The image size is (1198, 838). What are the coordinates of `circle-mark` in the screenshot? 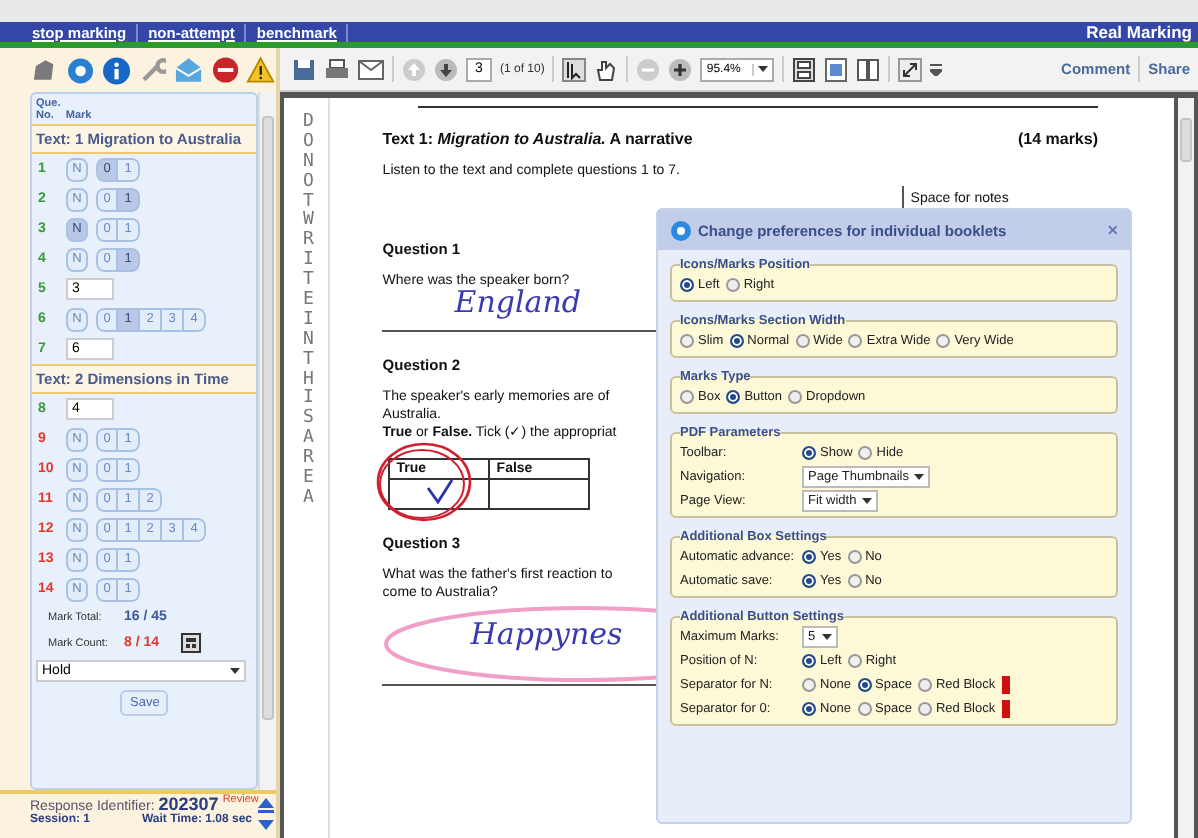 It's located at (424, 482).